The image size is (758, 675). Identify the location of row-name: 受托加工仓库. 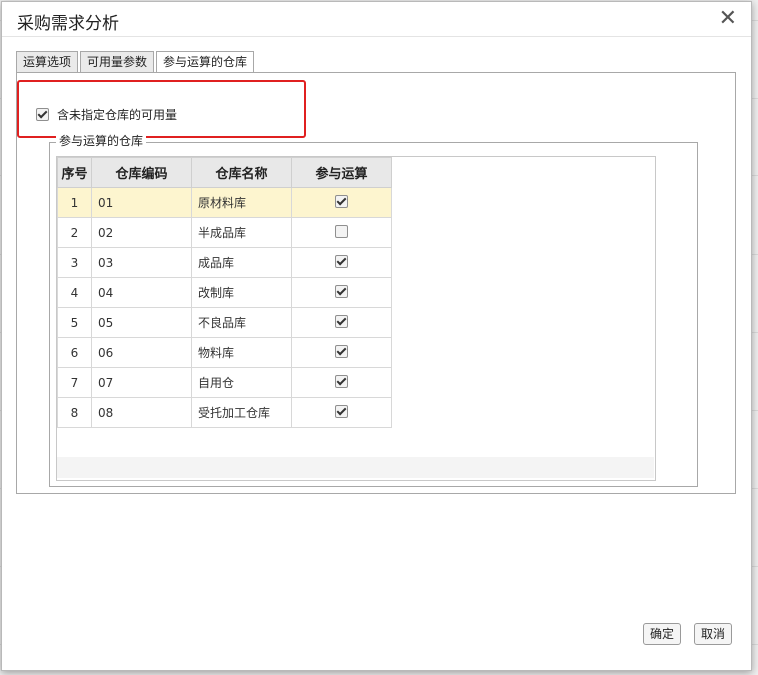
(241, 412).